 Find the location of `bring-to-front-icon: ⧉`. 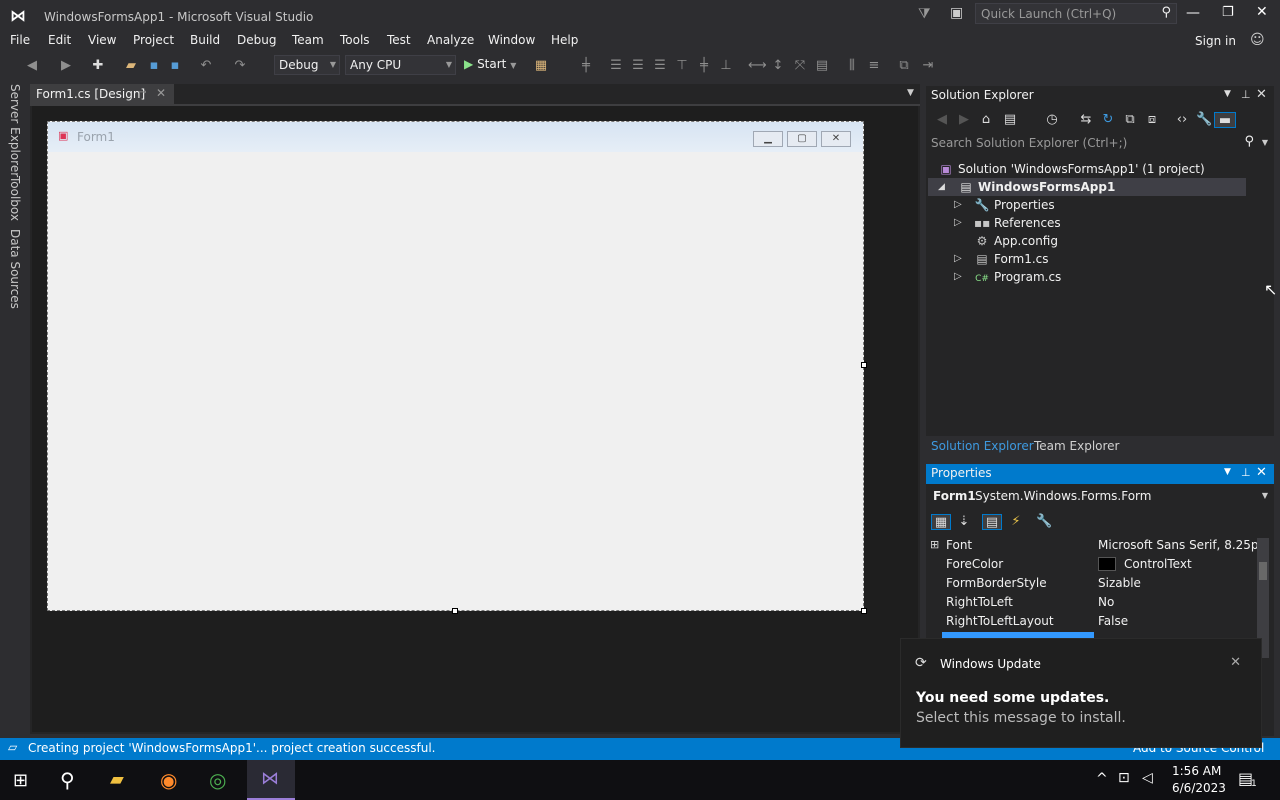

bring-to-front-icon: ⧉ is located at coordinates (904, 66).